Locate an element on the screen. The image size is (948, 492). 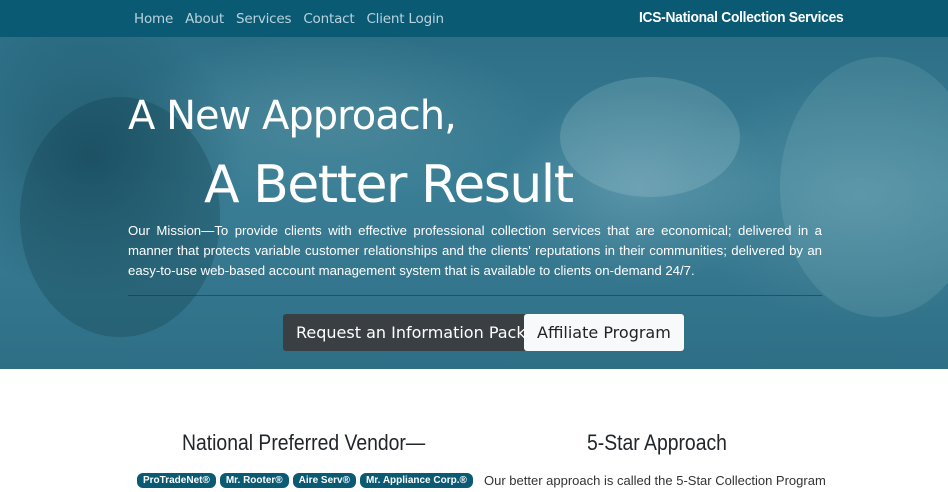
badge-aire-serv: Aire Serv® is located at coordinates (324, 480).